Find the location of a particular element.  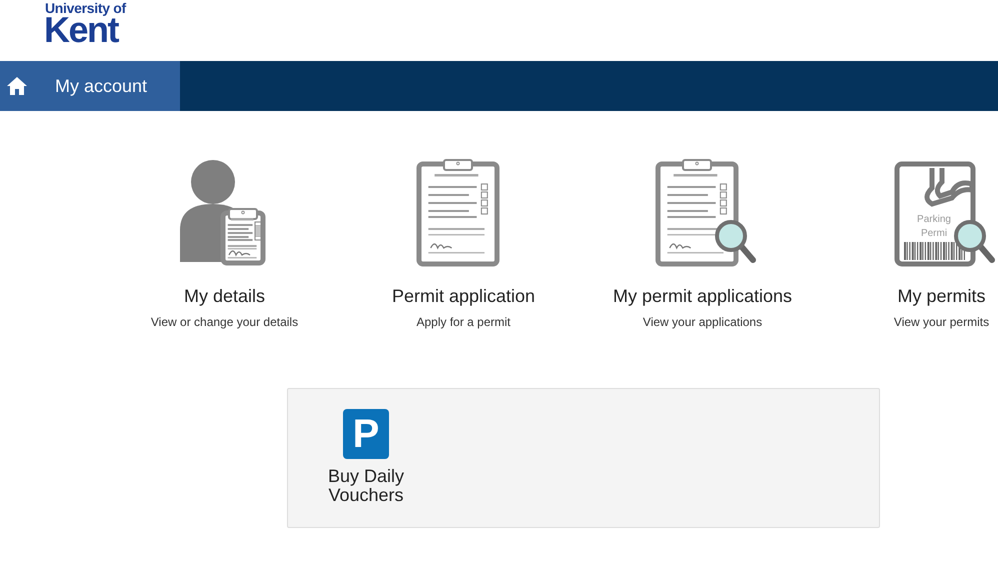

parking-icon: P is located at coordinates (366, 434).